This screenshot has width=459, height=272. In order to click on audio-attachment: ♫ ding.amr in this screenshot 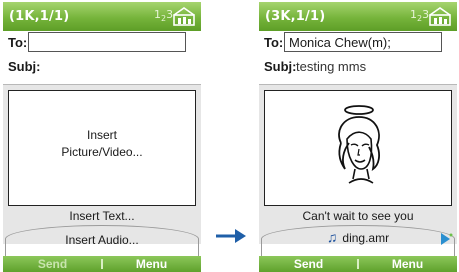, I will do `click(358, 237)`.